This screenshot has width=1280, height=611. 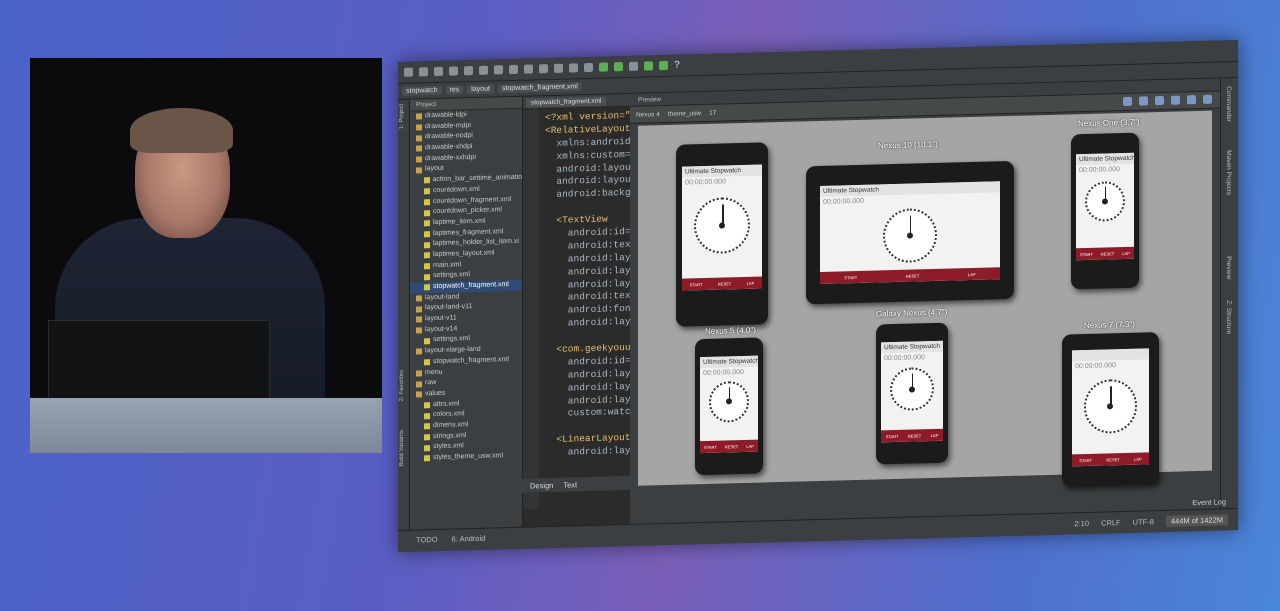 What do you see at coordinates (1159, 100) in the screenshot?
I see `zoom-in-icon` at bounding box center [1159, 100].